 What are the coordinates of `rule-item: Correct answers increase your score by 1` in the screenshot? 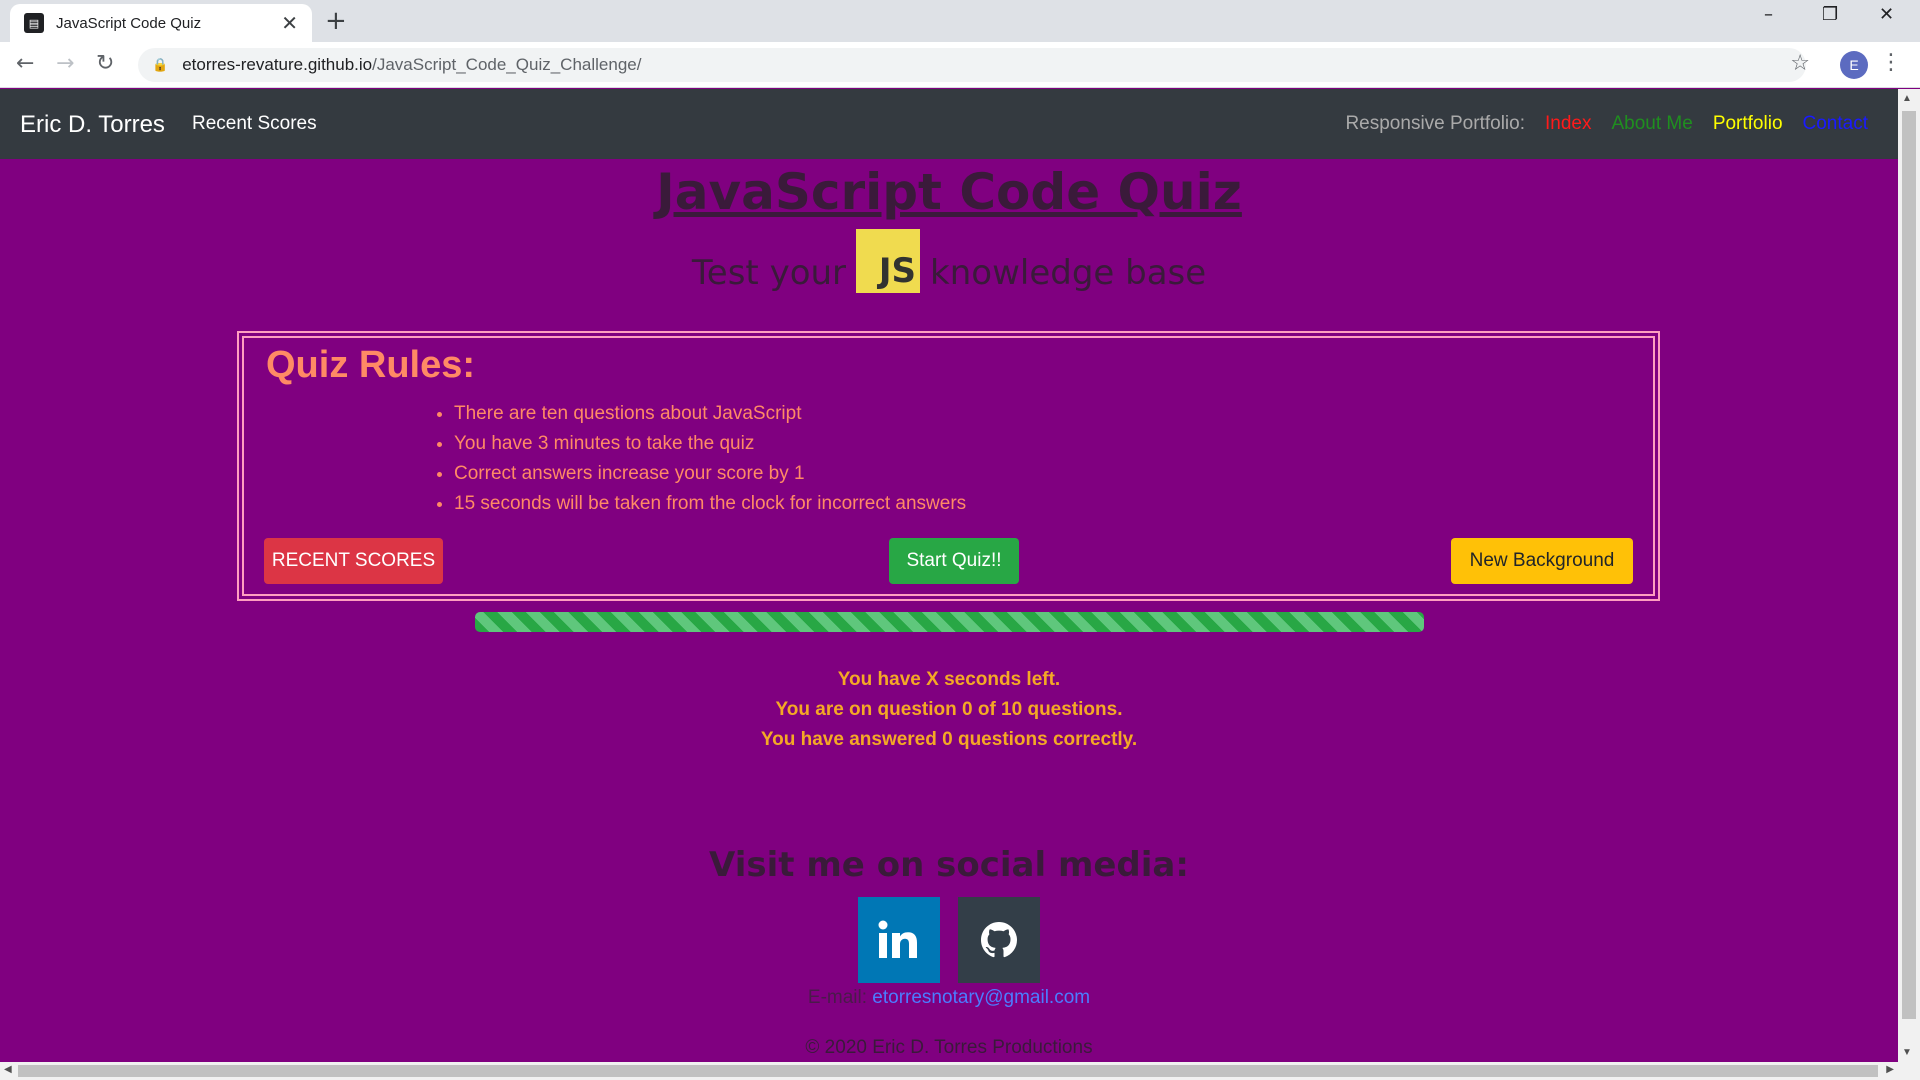 It's located at (710, 473).